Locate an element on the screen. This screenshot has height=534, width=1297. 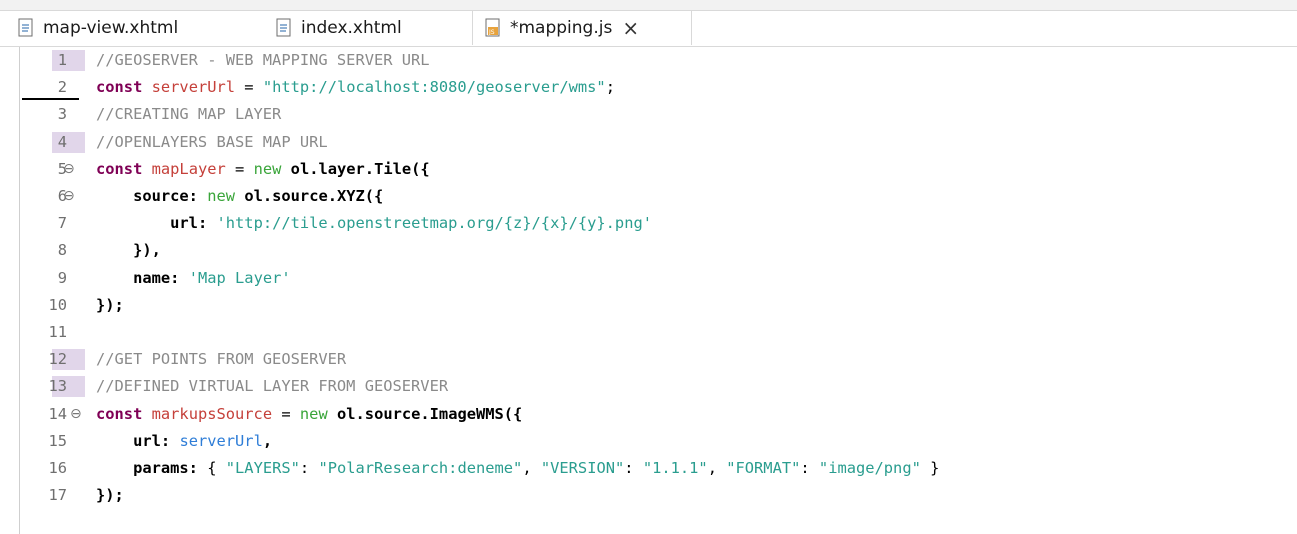
code-line: 9 name: 'Map Layer' is located at coordinates (648, 278).